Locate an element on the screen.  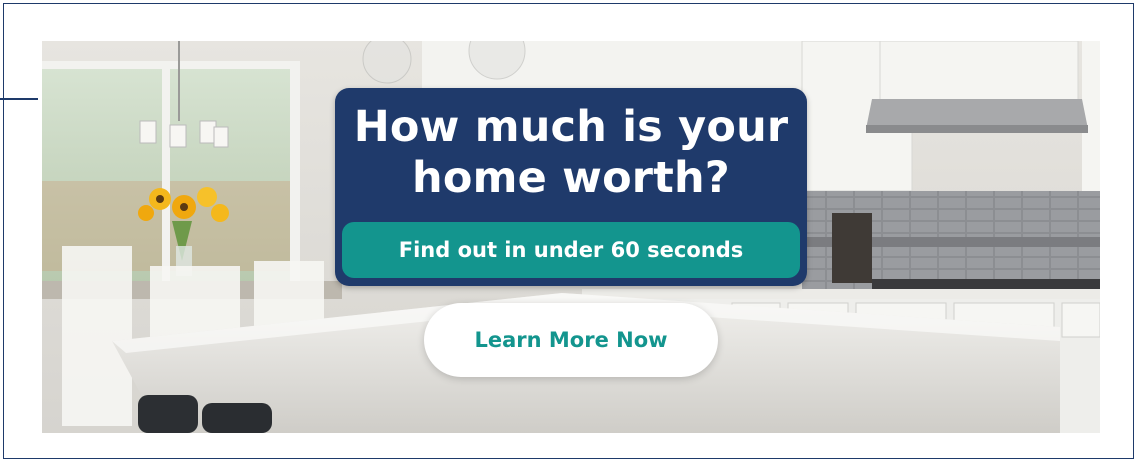
frame-divider is located at coordinates (19, 99).